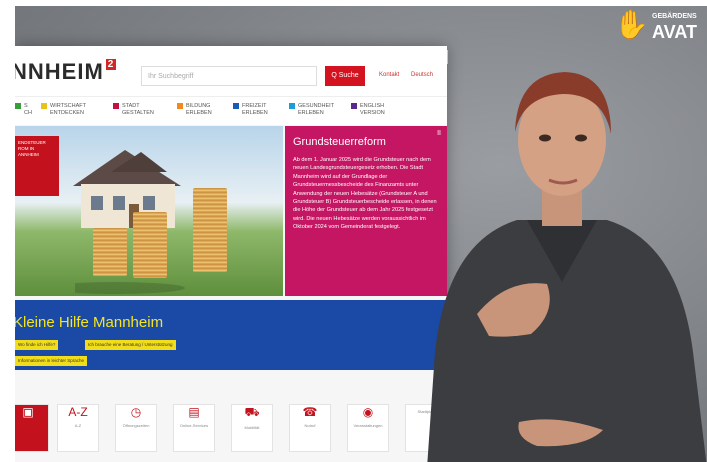  Describe the element at coordinates (194, 412) in the screenshot. I see `document-icon: ▤` at that location.